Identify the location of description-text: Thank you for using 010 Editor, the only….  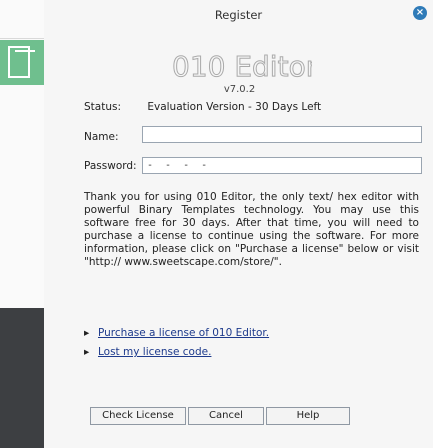
(251, 229).